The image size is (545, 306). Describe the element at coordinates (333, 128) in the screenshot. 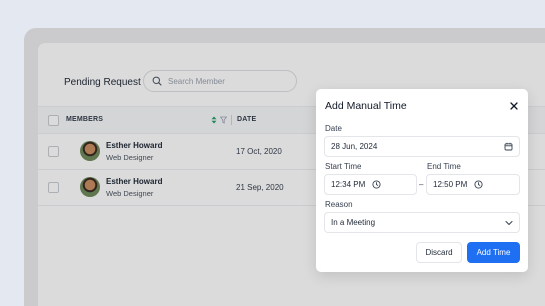

I see `date-label: Date` at that location.